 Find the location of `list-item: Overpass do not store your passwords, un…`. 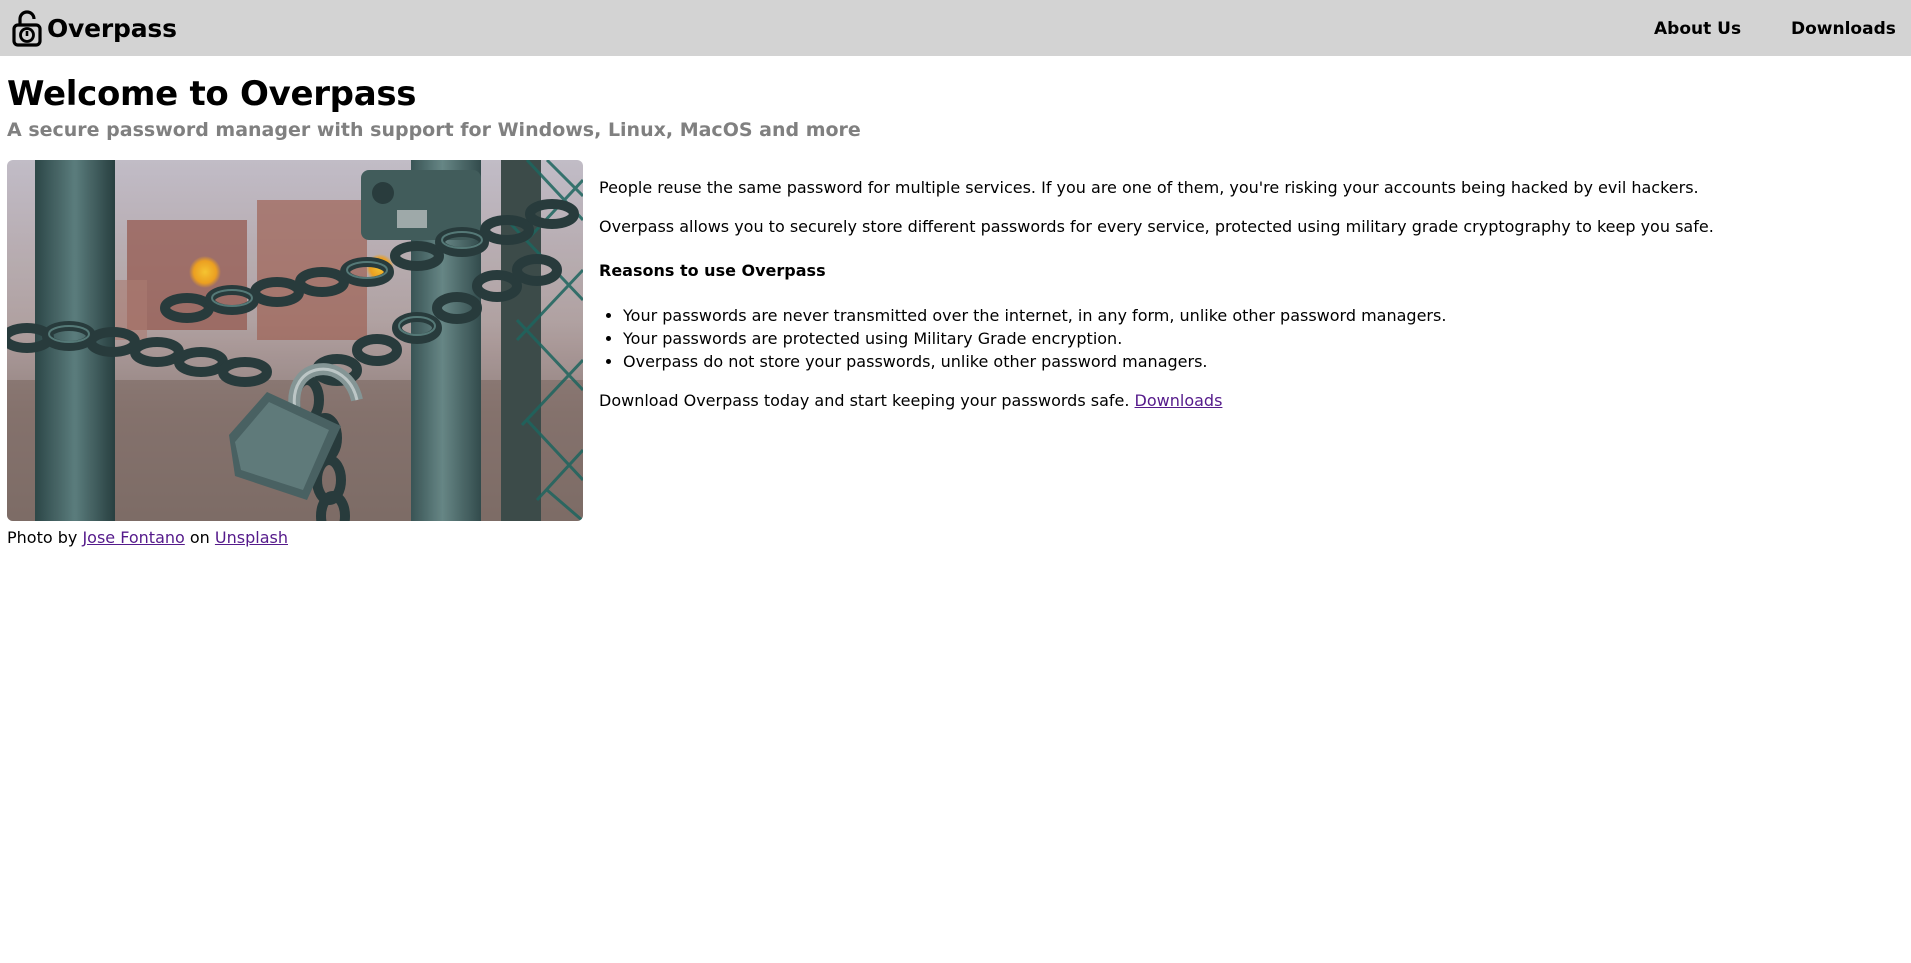

list-item: Overpass do not store your passwords, un… is located at coordinates (1034, 361).